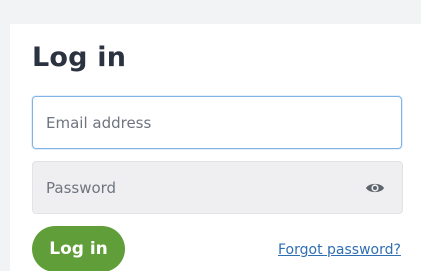 The width and height of the screenshot is (421, 271). I want to click on login-button: Log in, so click(78, 248).